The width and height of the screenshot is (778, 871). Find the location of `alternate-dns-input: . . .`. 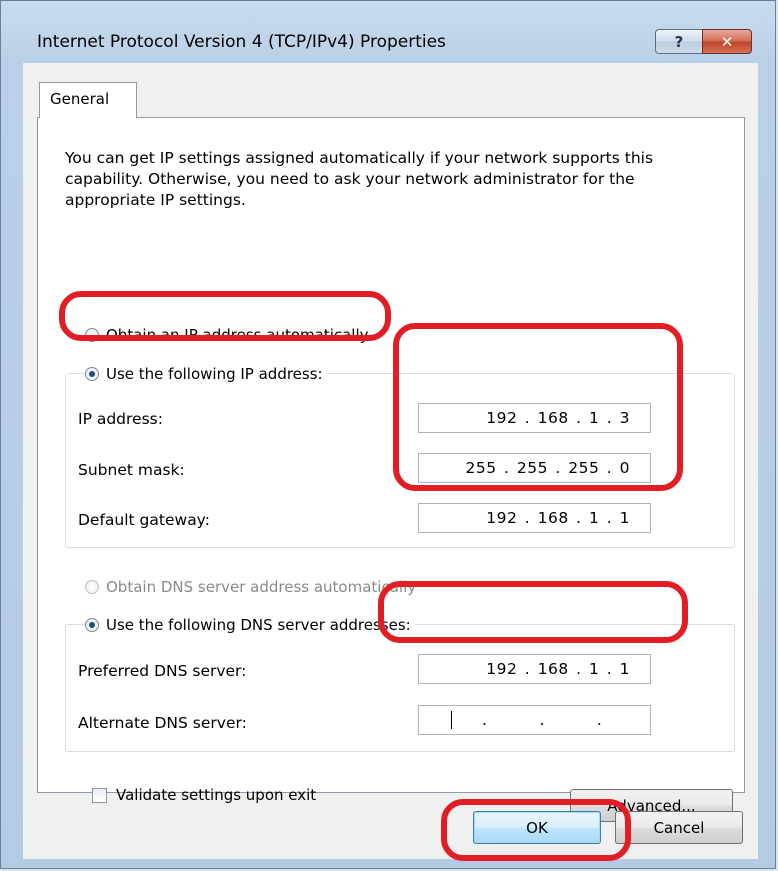

alternate-dns-input: . . . is located at coordinates (534, 720).